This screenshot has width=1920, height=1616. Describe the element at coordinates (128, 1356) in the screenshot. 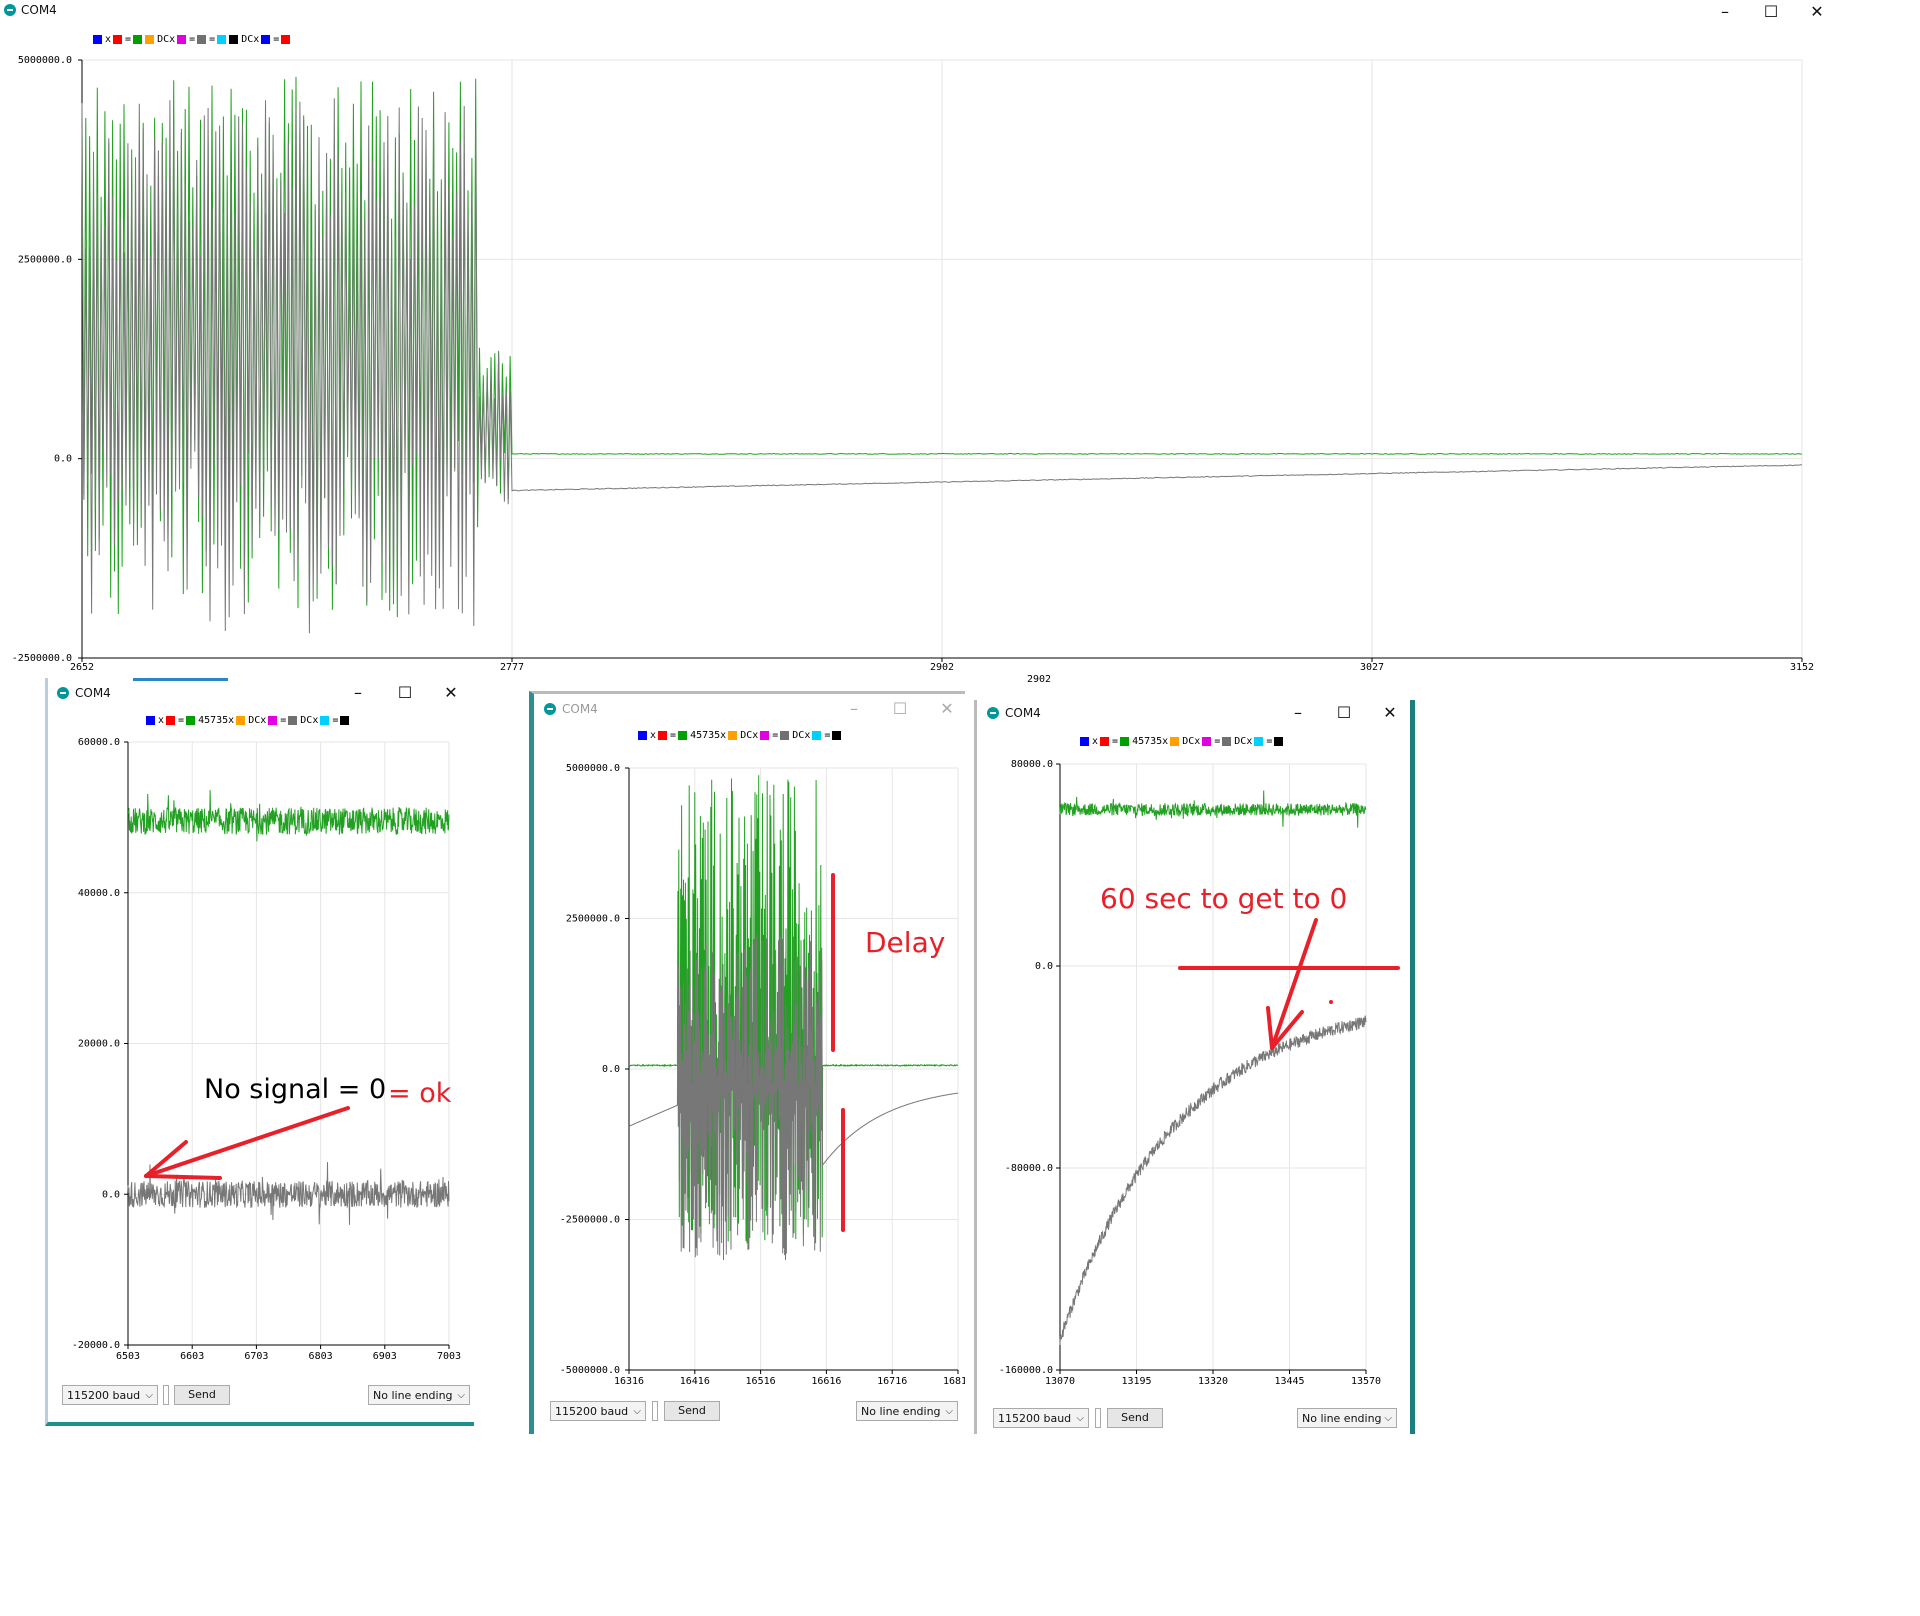

I see `x-tick-label: 6503` at that location.